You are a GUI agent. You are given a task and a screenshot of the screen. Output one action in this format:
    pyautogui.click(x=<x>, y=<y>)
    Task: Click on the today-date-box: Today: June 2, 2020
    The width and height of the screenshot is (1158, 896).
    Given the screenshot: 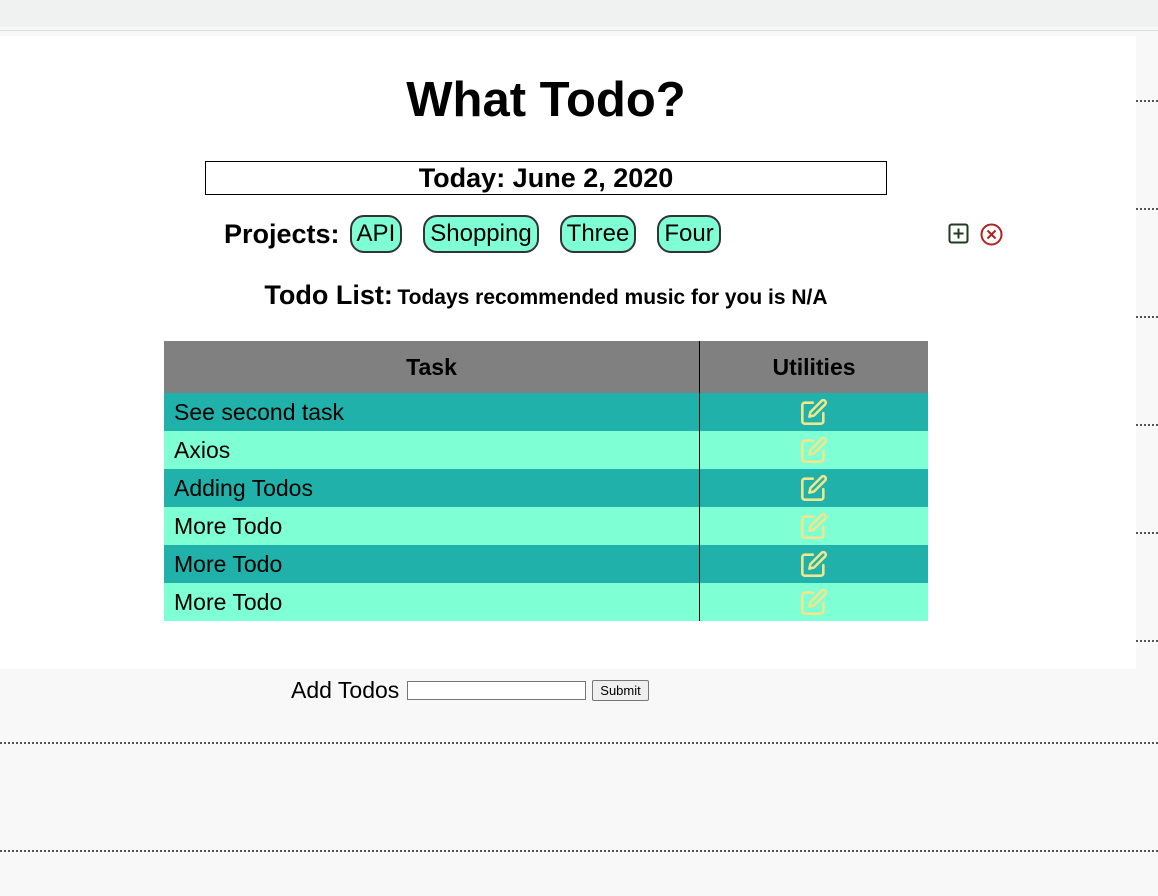 What is the action you would take?
    pyautogui.click(x=546, y=178)
    